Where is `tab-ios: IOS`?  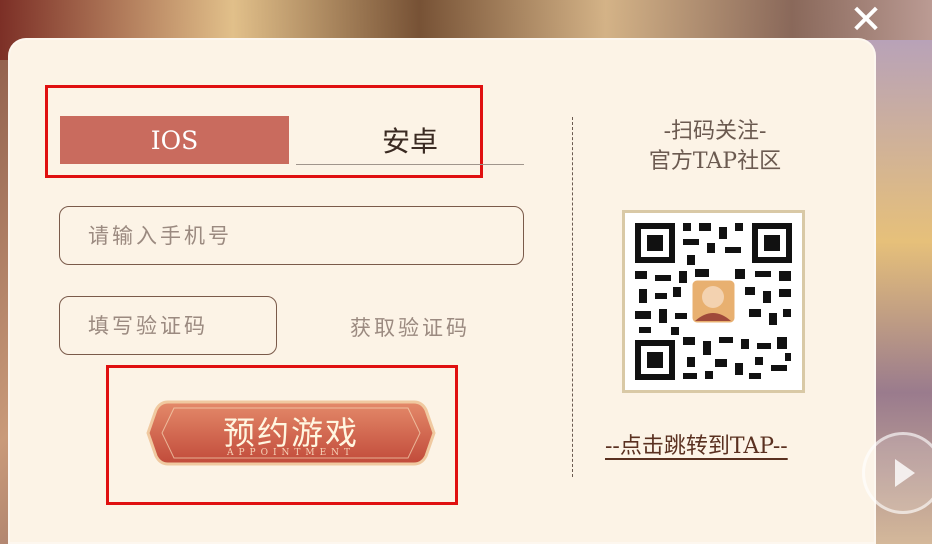
tab-ios: IOS is located at coordinates (174, 140).